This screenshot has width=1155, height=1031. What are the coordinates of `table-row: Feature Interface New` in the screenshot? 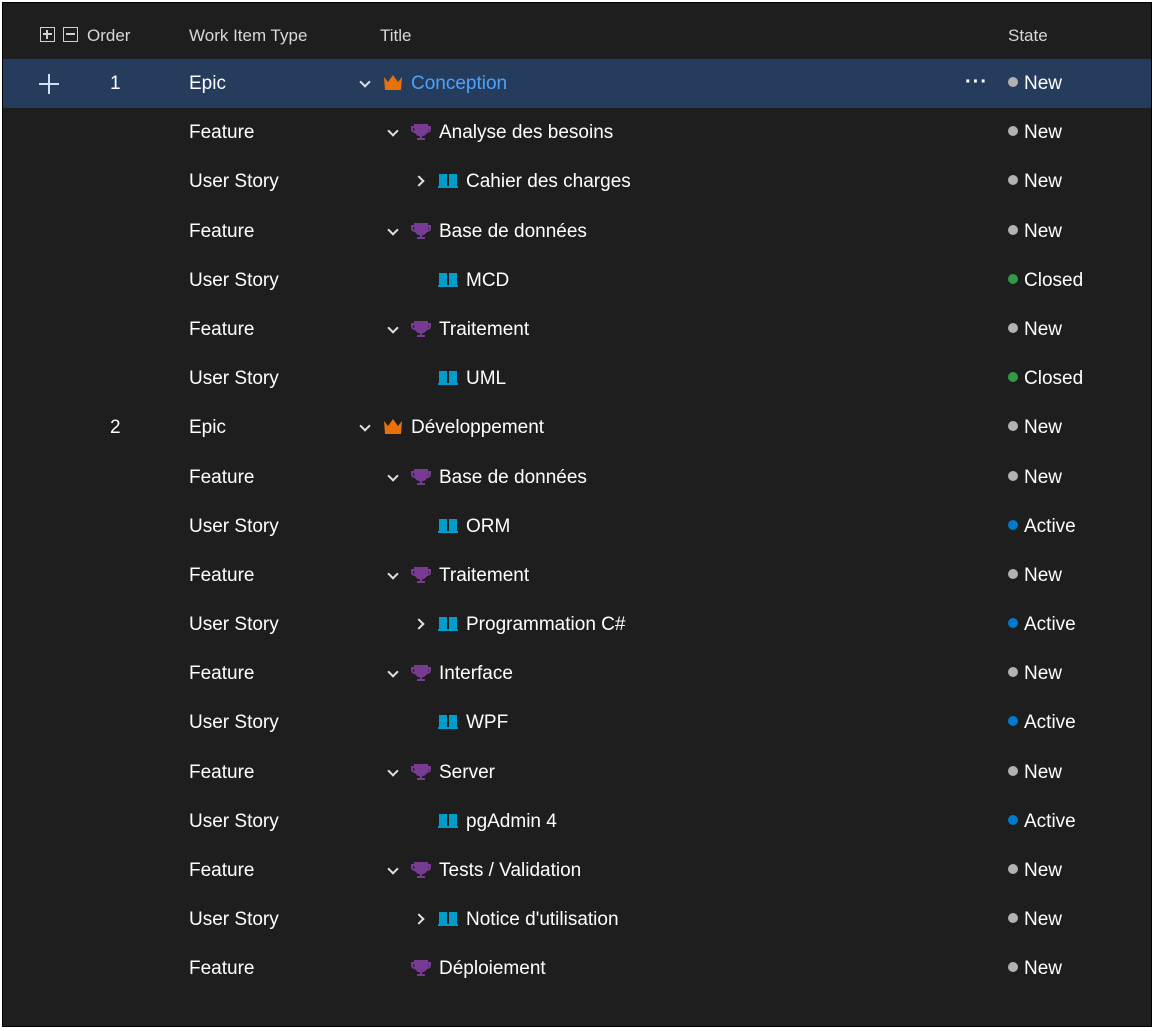 It's located at (577, 673).